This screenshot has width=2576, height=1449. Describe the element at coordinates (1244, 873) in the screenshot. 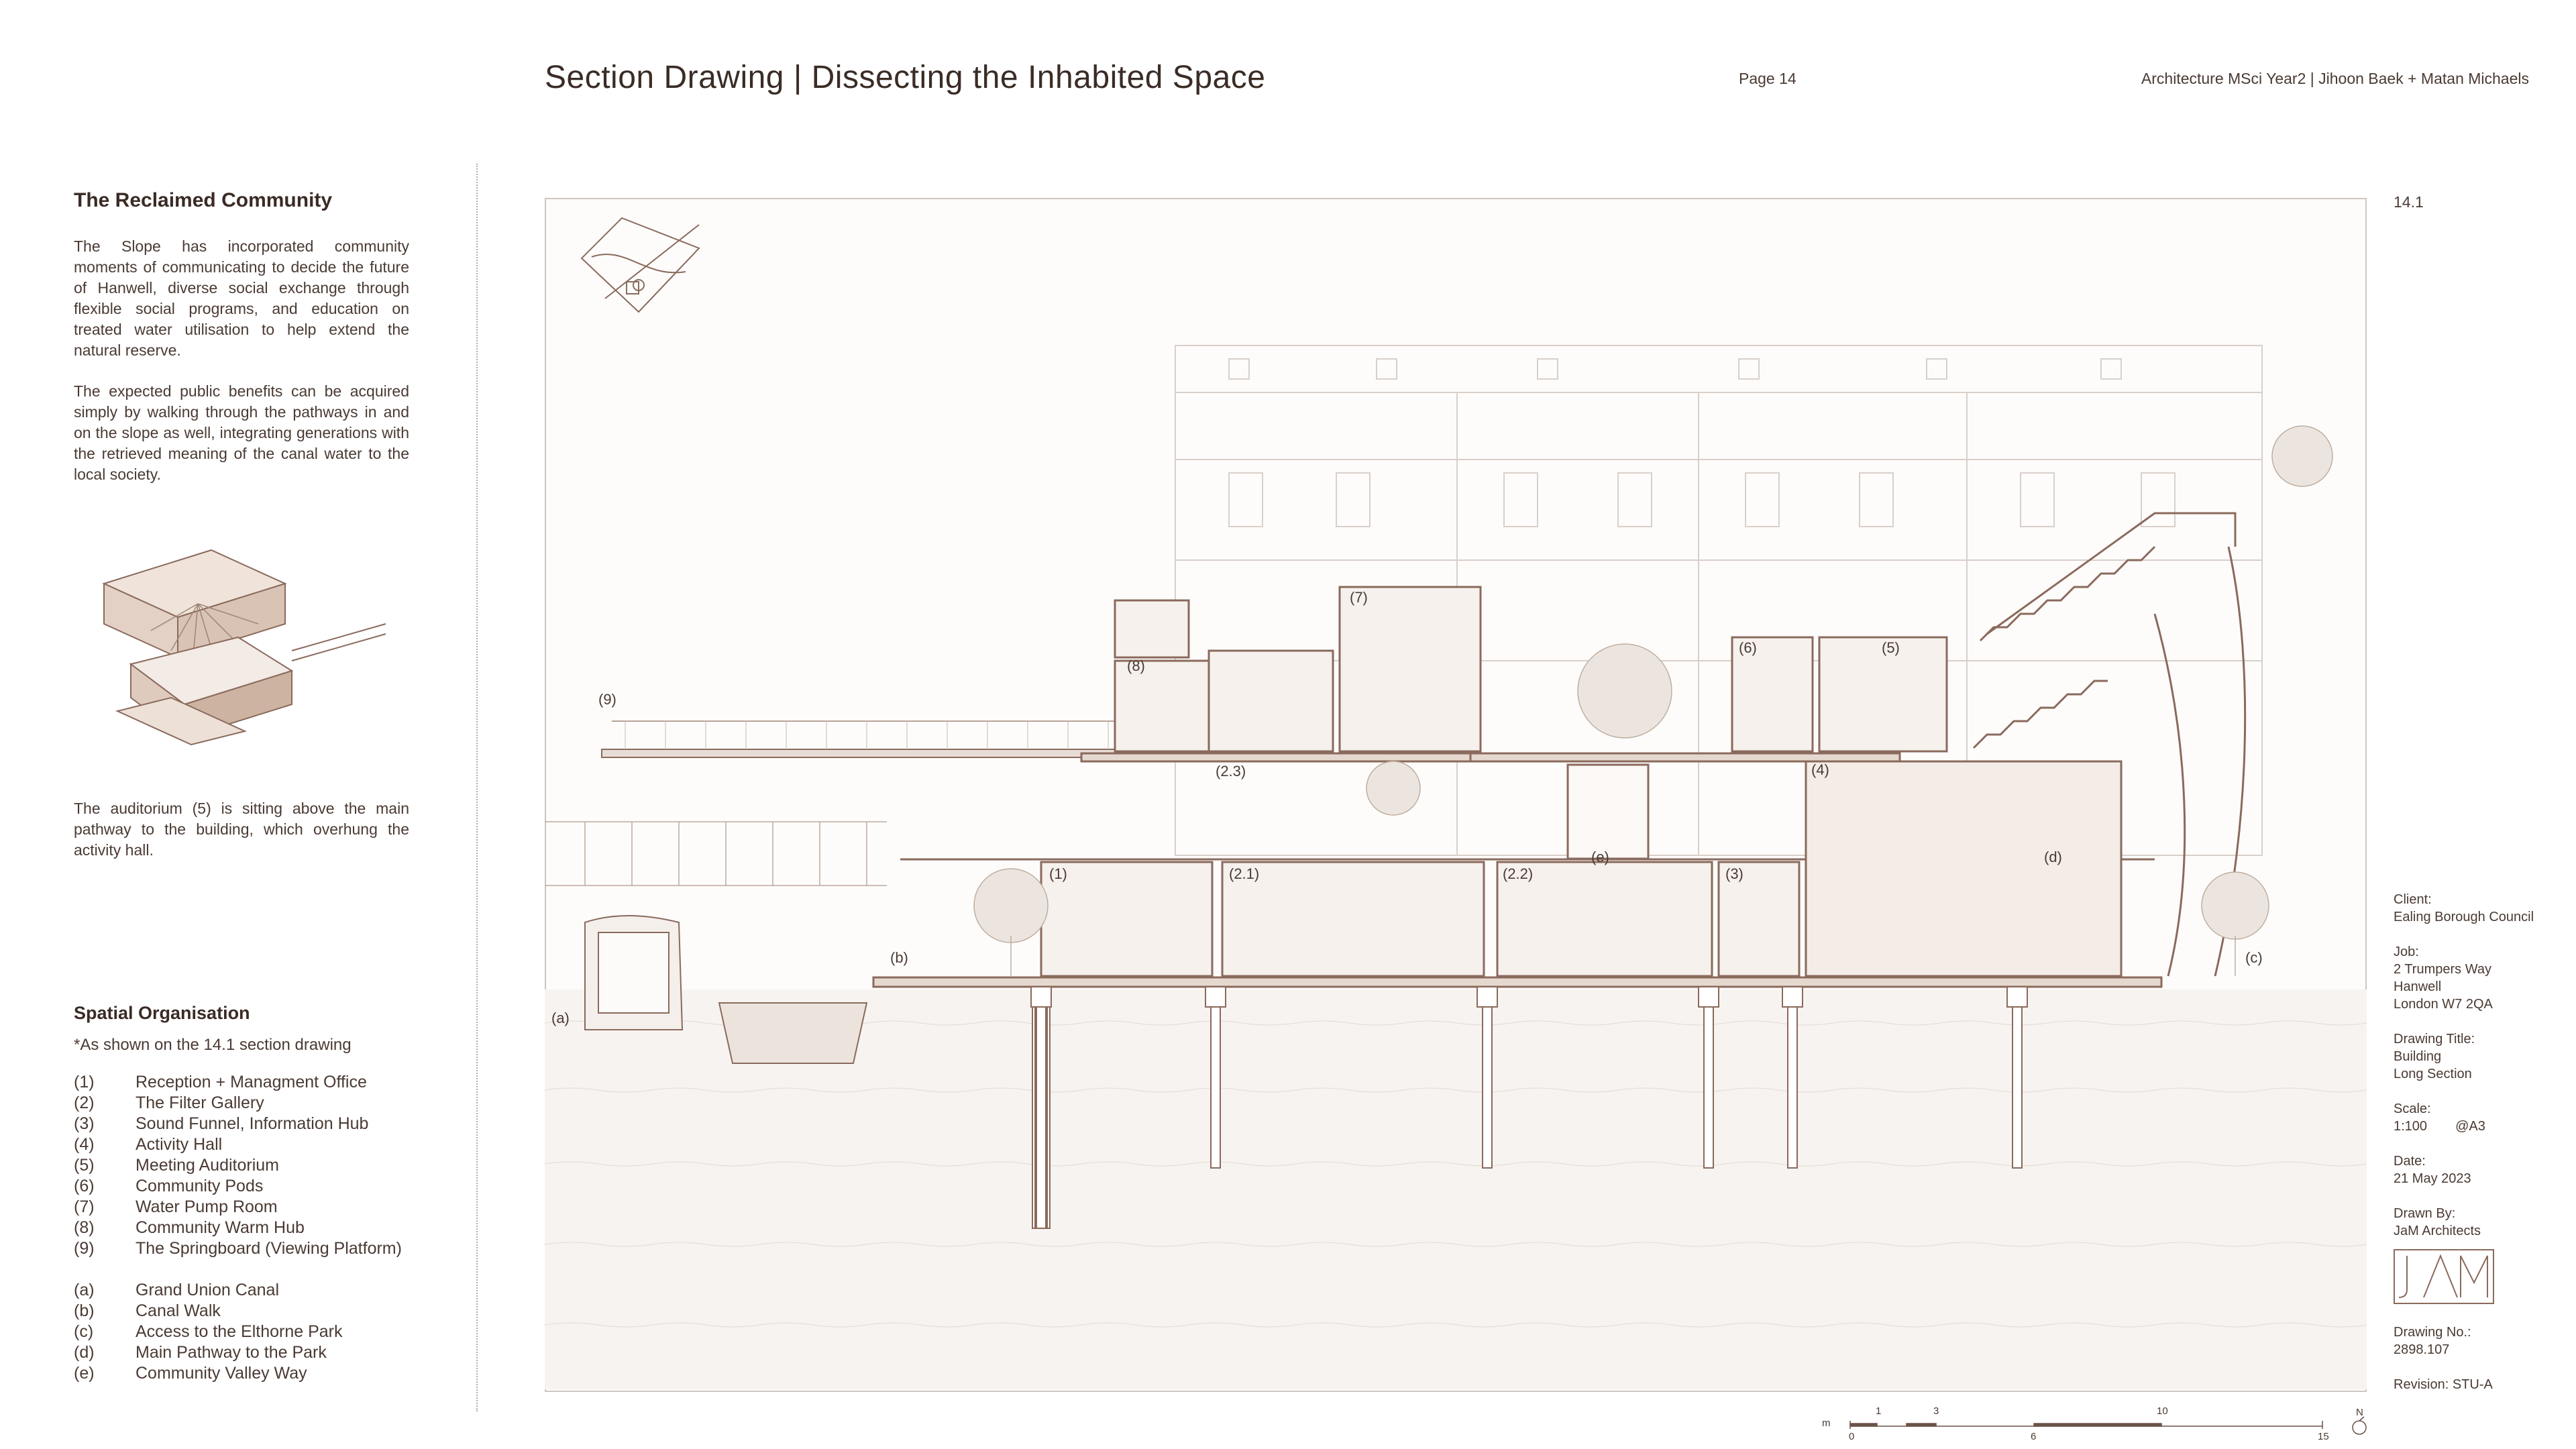

I see `label-2-1: (2.1)` at that location.